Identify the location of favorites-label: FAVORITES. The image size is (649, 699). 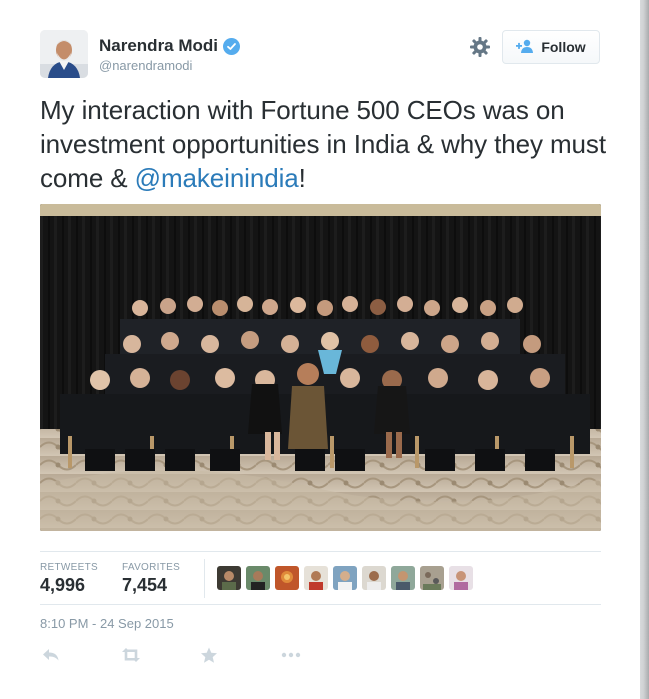
(151, 567).